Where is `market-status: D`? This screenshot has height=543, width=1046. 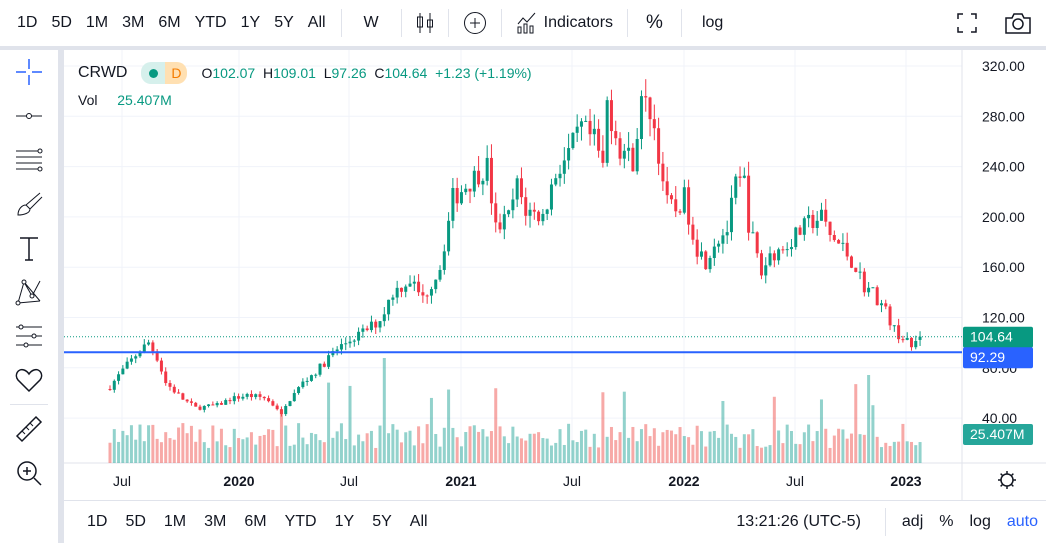 market-status: D is located at coordinates (164, 73).